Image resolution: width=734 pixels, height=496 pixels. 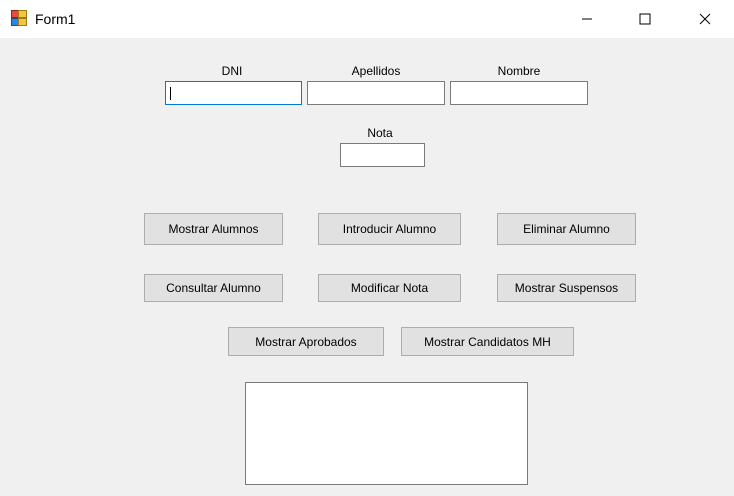 I want to click on maximize-button, so click(x=645, y=19).